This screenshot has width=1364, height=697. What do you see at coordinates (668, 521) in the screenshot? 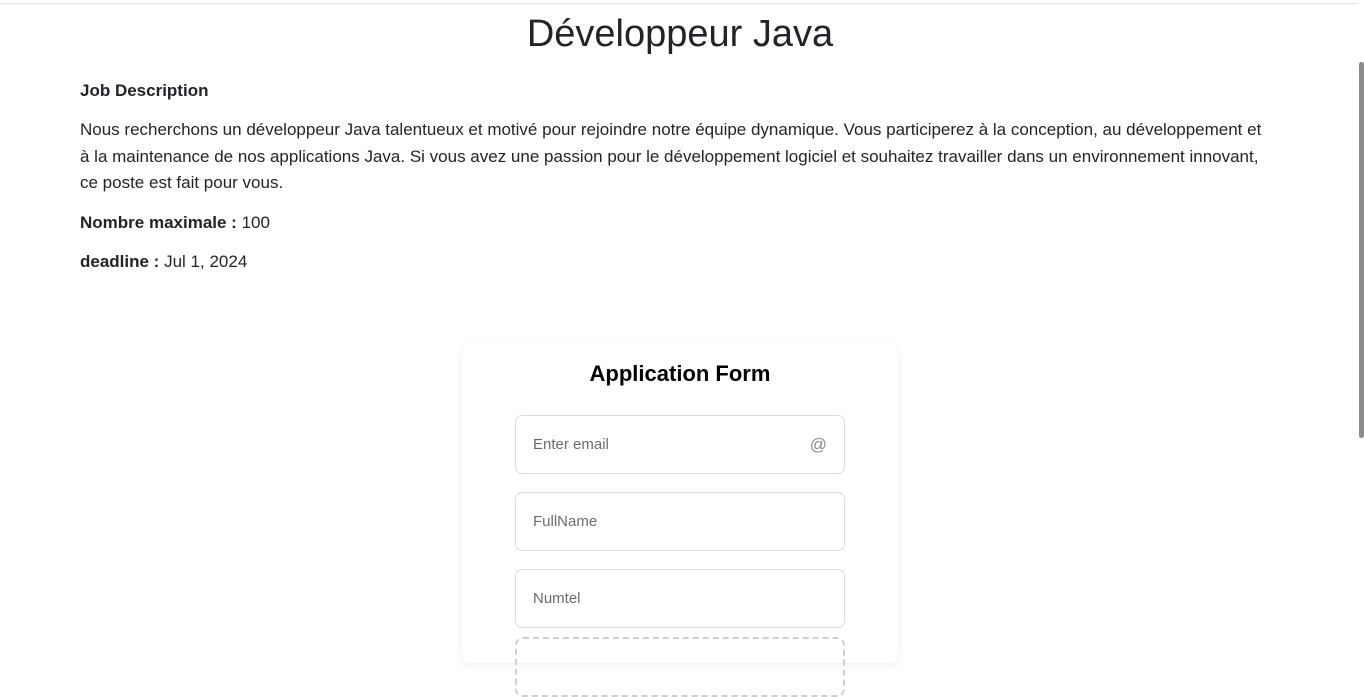
I see `fullname-input` at bounding box center [668, 521].